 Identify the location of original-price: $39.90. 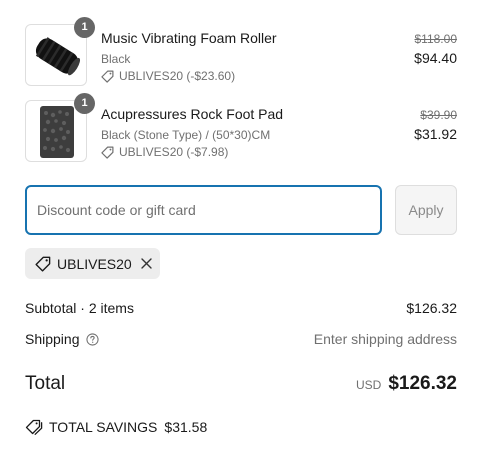
(438, 115).